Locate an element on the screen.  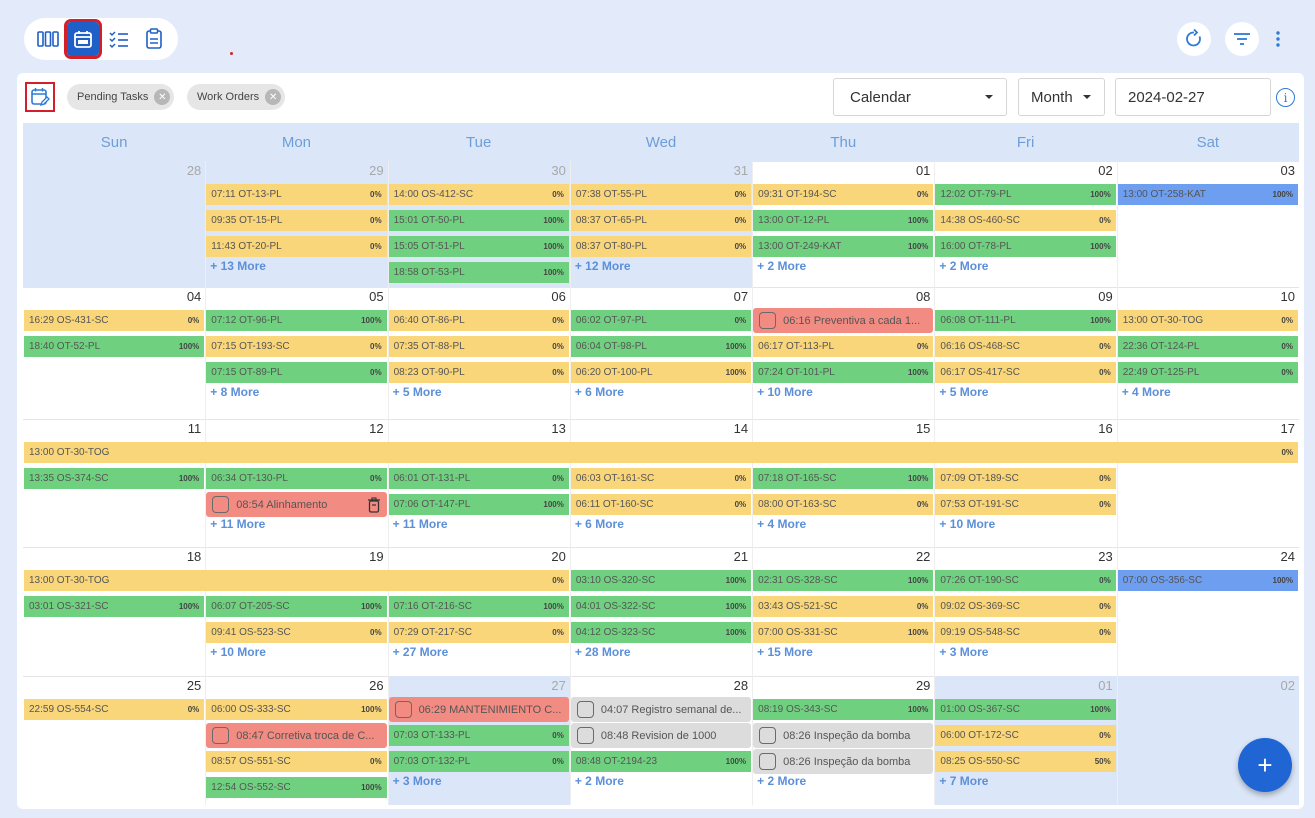
range-select: Month is located at coordinates (1061, 97).